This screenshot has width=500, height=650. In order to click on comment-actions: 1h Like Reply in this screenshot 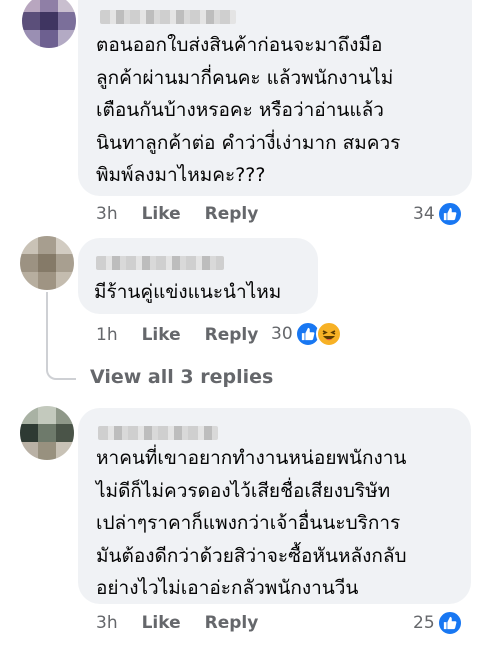, I will do `click(177, 335)`.